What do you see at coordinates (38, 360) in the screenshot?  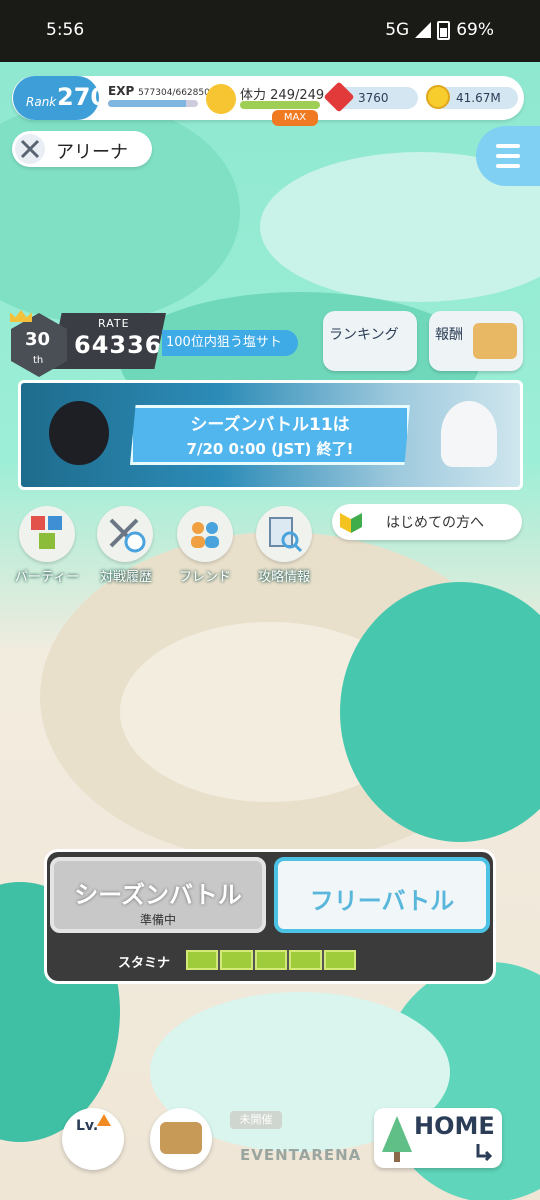 I see `rank-suffix: th` at bounding box center [38, 360].